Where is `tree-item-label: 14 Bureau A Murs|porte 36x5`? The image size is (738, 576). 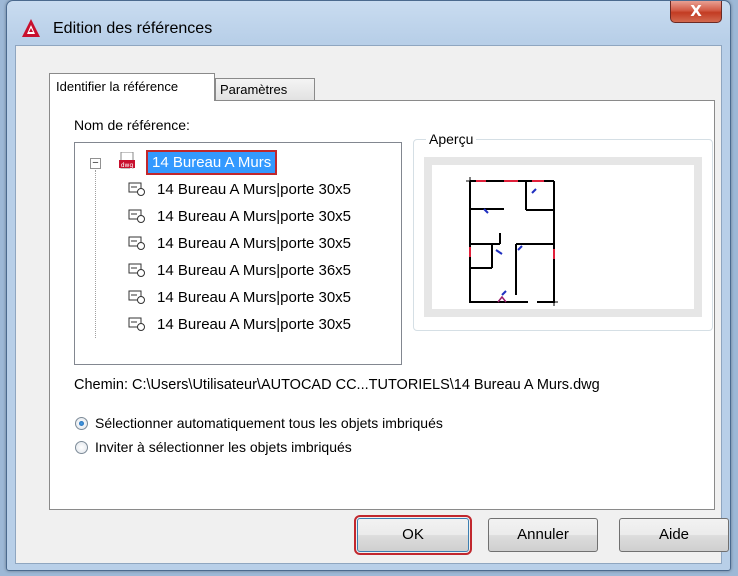 tree-item-label: 14 Bureau A Murs|porte 36x5 is located at coordinates (254, 270).